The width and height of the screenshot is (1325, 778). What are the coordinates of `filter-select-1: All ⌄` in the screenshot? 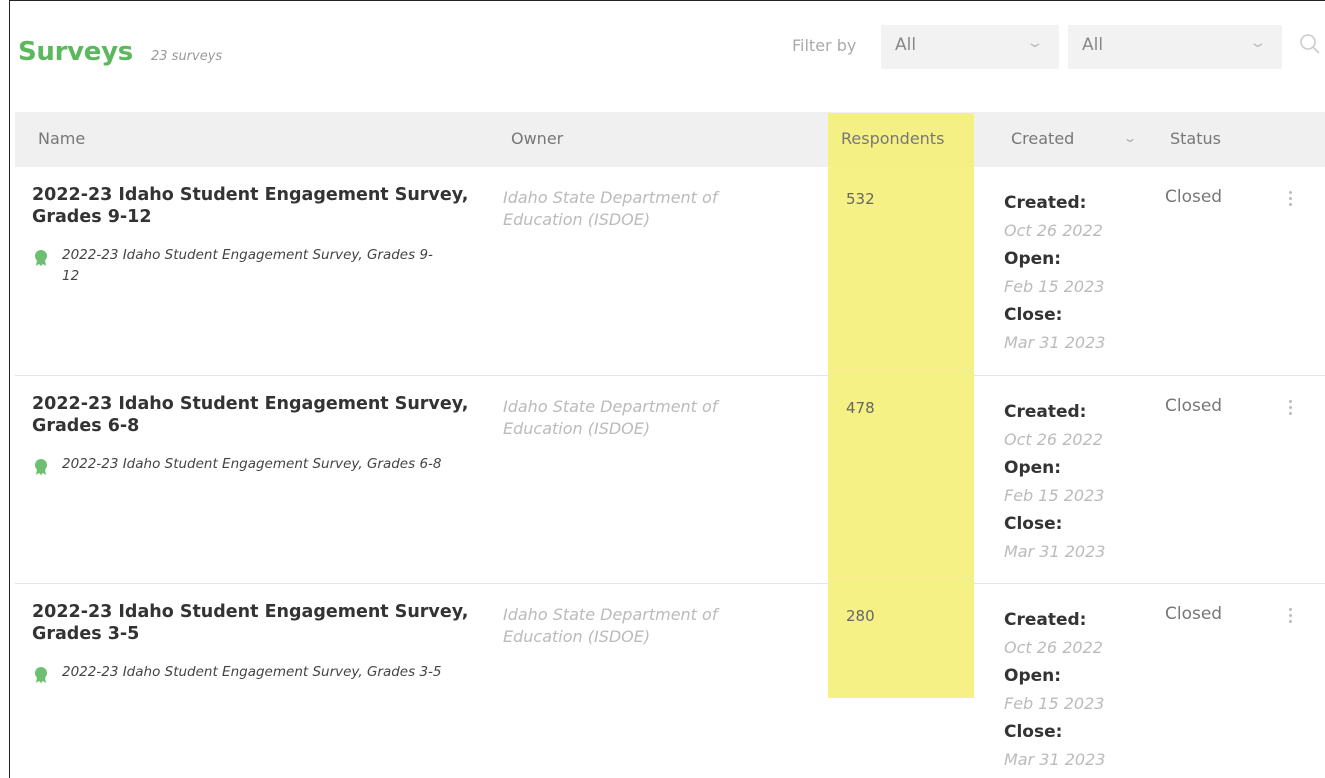 It's located at (970, 47).